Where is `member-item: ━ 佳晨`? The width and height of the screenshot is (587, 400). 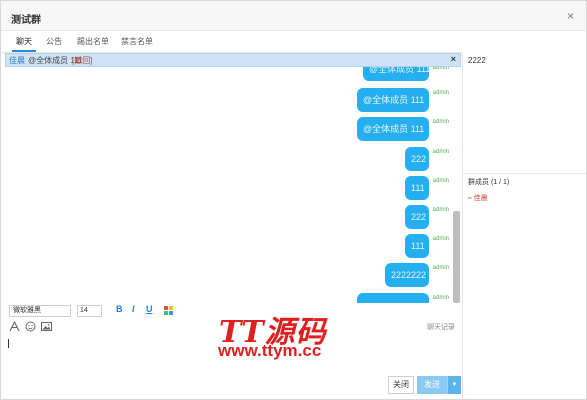 member-item: ━ 佳晨 is located at coordinates (478, 198).